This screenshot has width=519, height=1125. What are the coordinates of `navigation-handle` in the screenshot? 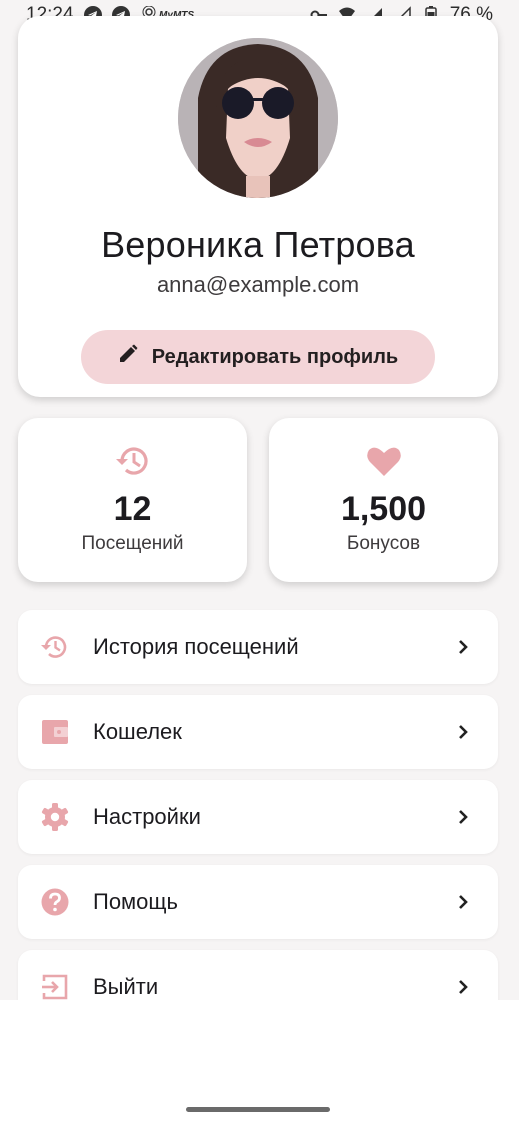 It's located at (258, 1109).